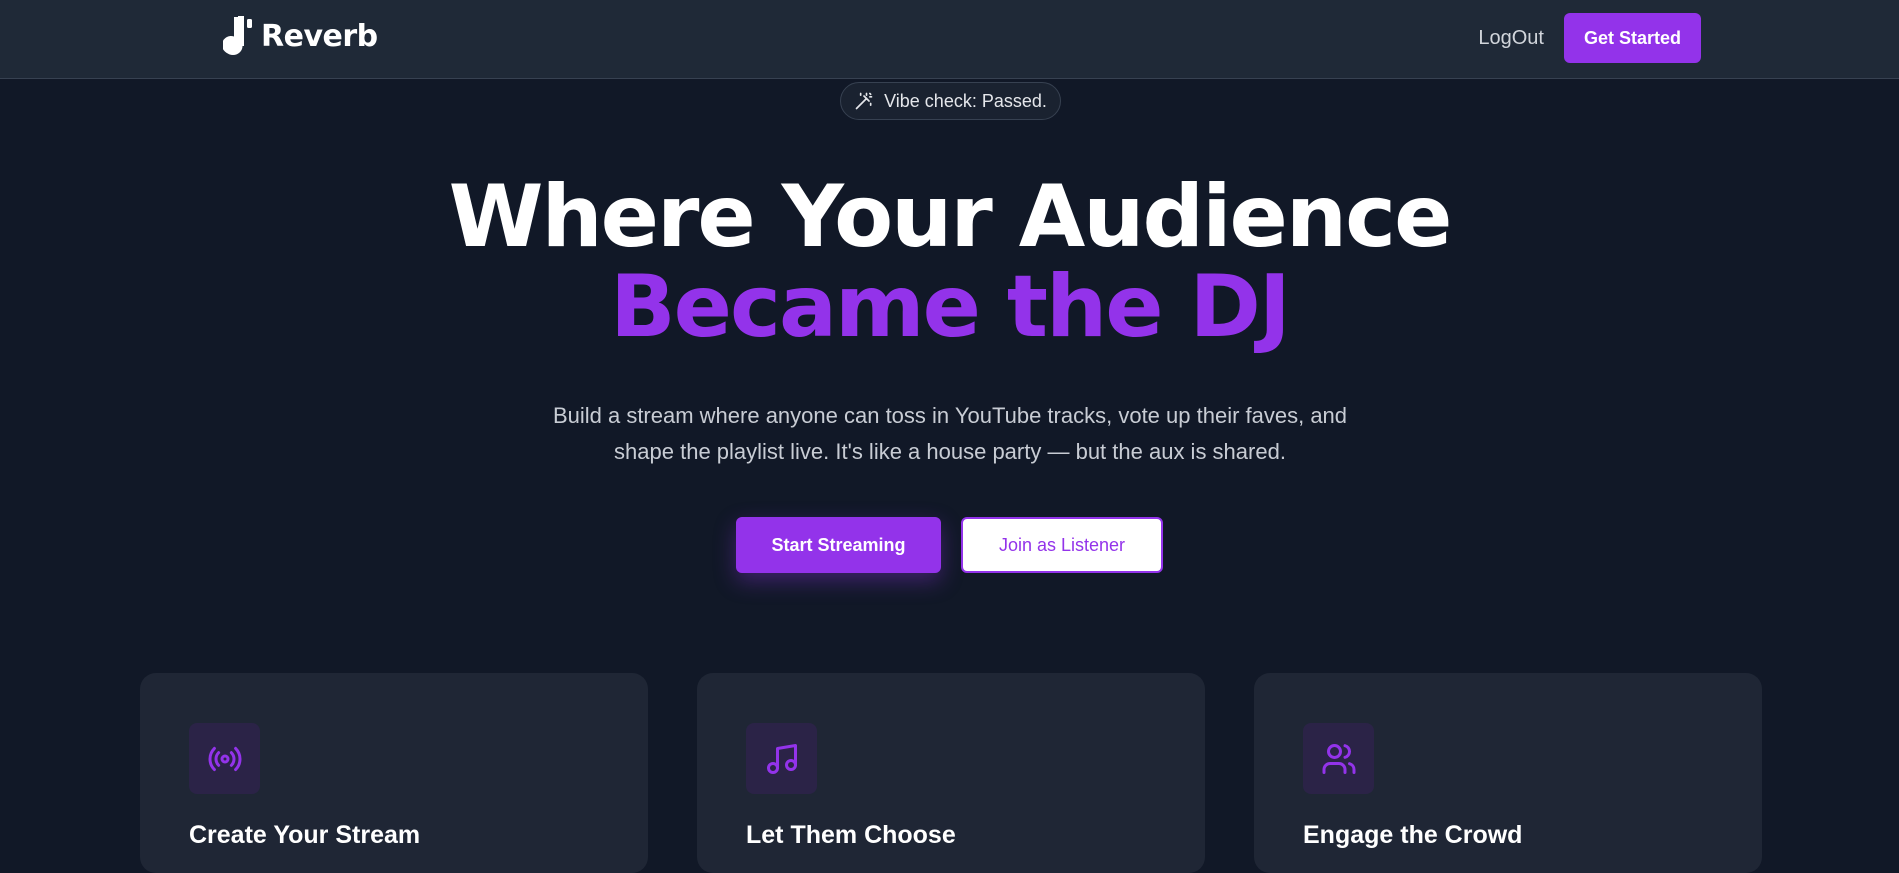 This screenshot has width=1899, height=873. I want to click on users-icon, so click(1338, 758).